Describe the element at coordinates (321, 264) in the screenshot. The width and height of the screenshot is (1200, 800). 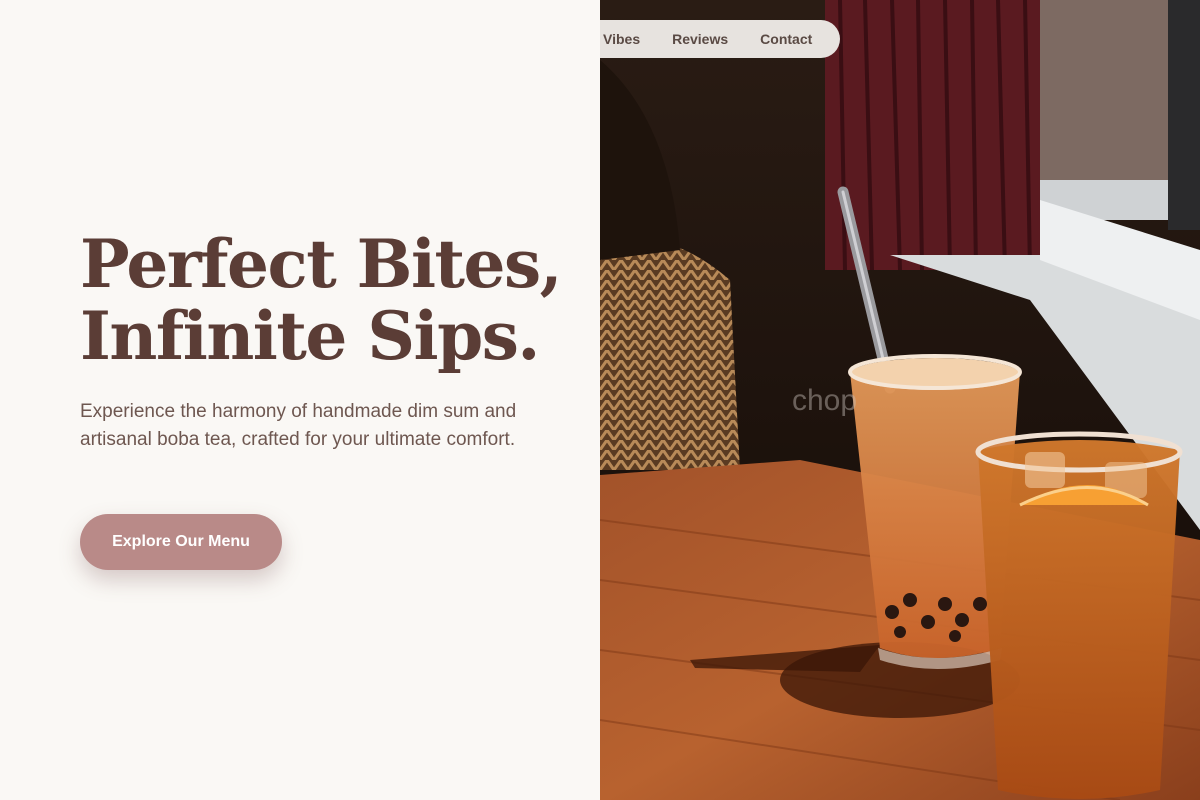
I see `hero-title-line-1: Perfect Bites,` at that location.